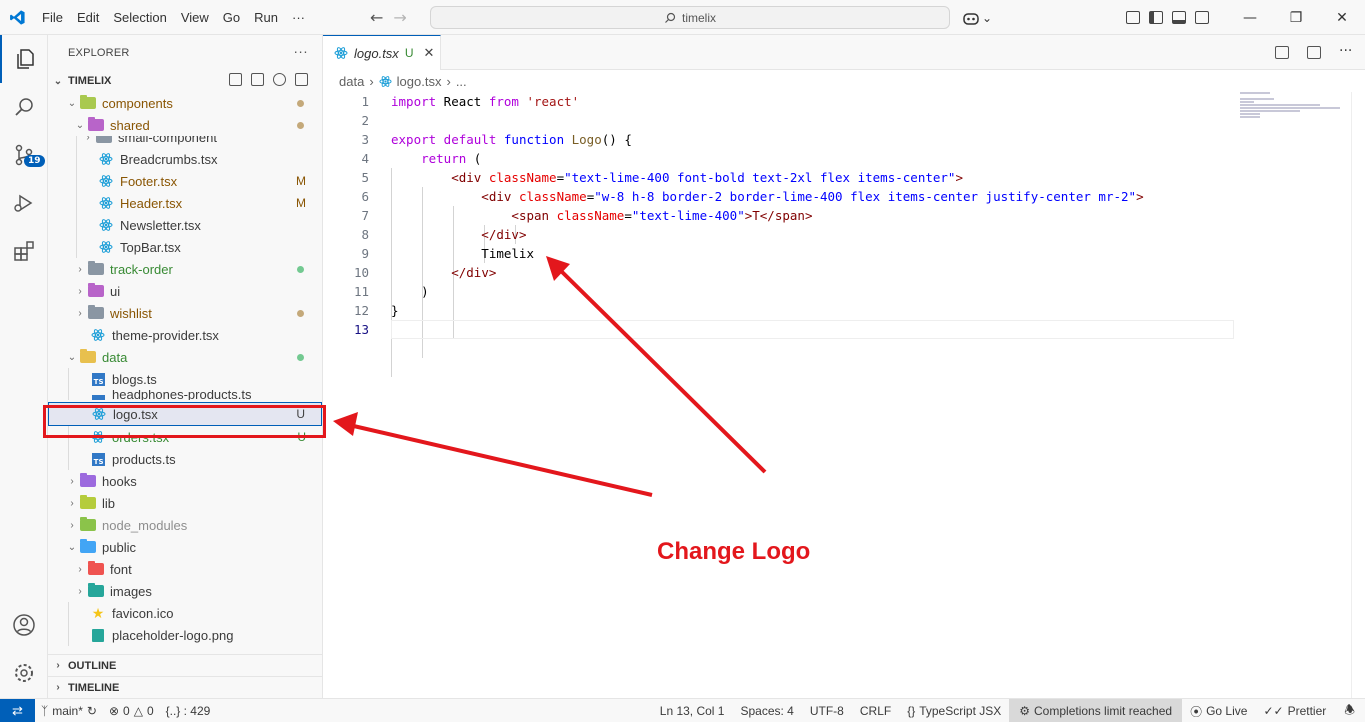 This screenshot has height=722, width=1365. I want to click on menu-file: File, so click(52, 17).